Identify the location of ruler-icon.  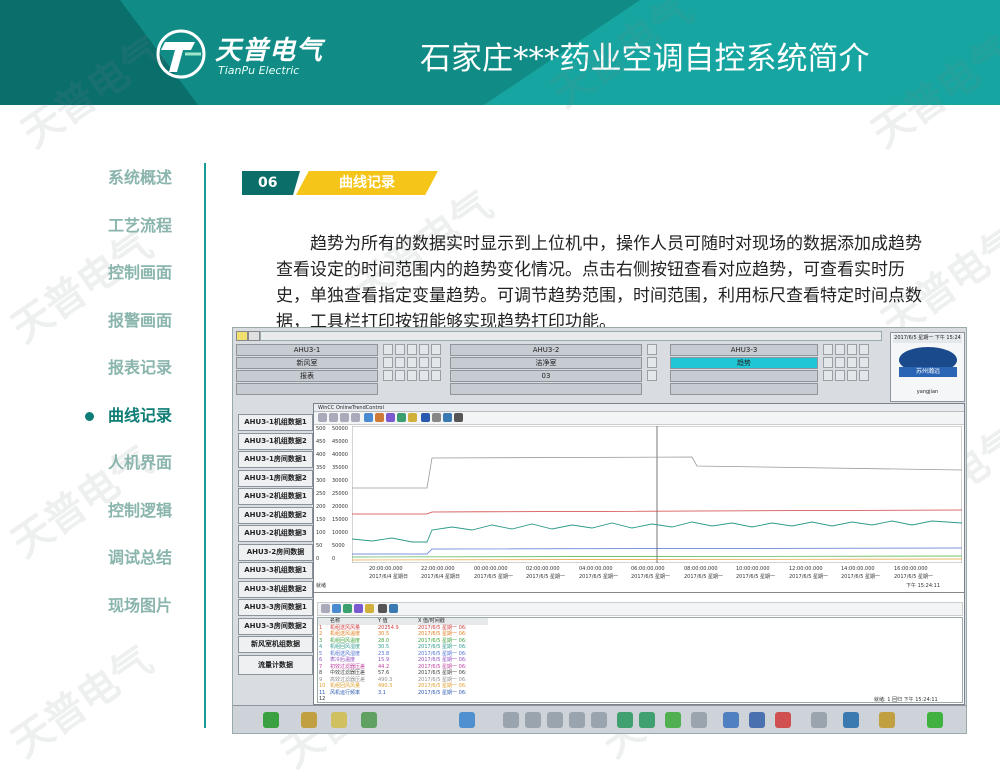
(390, 417).